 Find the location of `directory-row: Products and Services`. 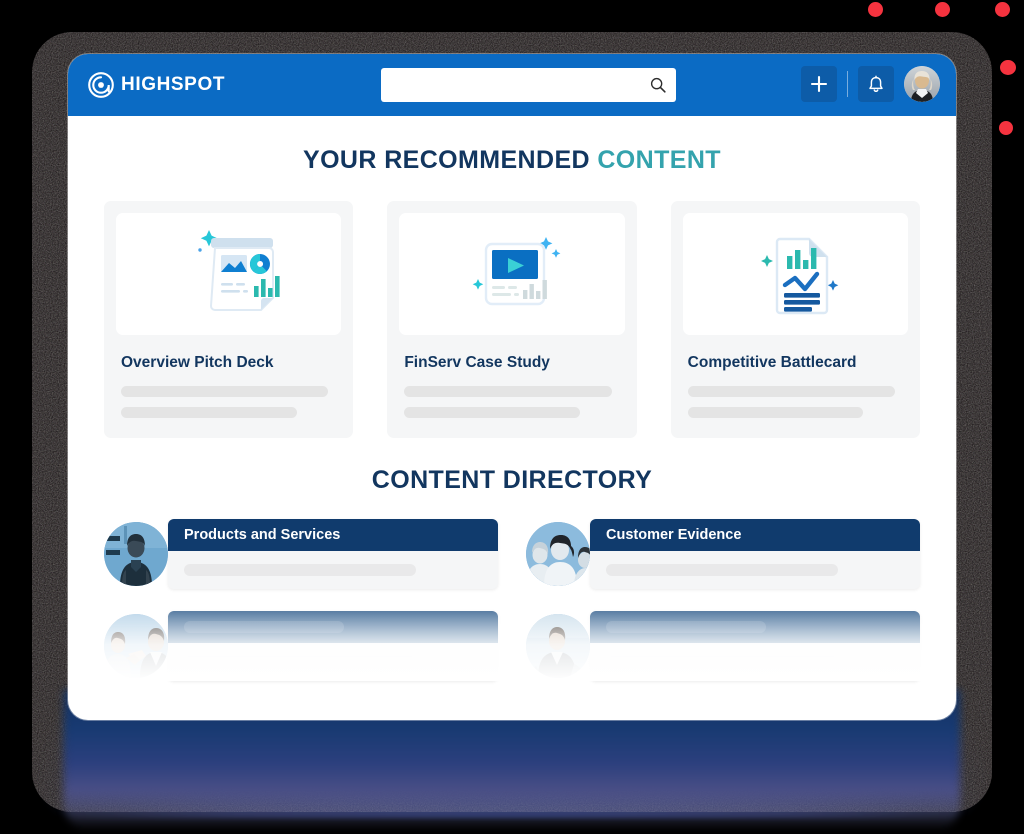

directory-row: Products and Services is located at coordinates (301, 554).